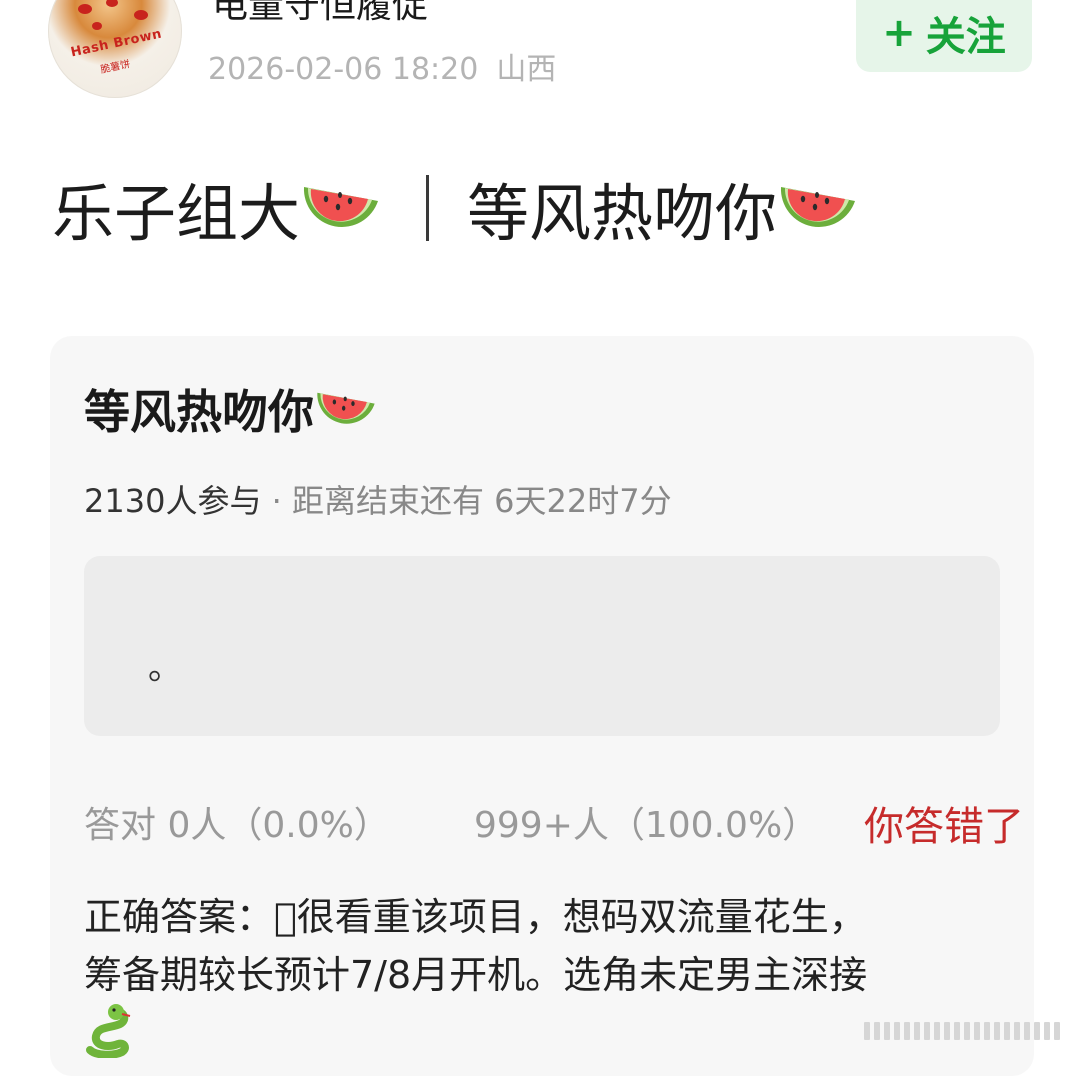 The width and height of the screenshot is (1080, 1076). I want to click on quiz-title: 等风热吻你, so click(231, 409).